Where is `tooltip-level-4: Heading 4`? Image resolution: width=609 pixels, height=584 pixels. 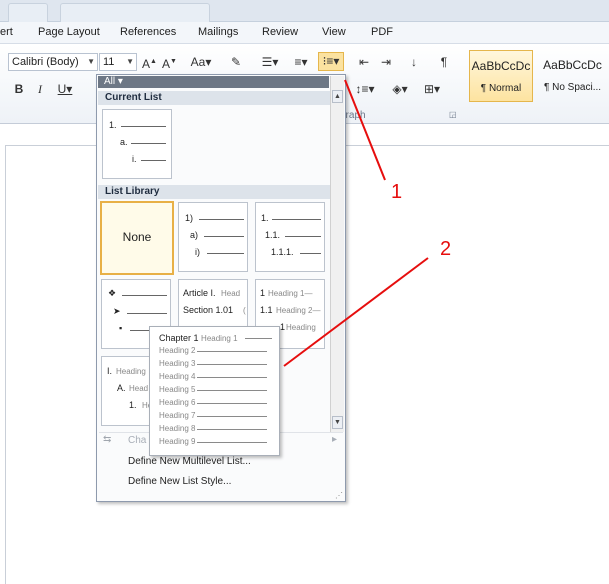 tooltip-level-4: Heading 4 is located at coordinates (177, 376).